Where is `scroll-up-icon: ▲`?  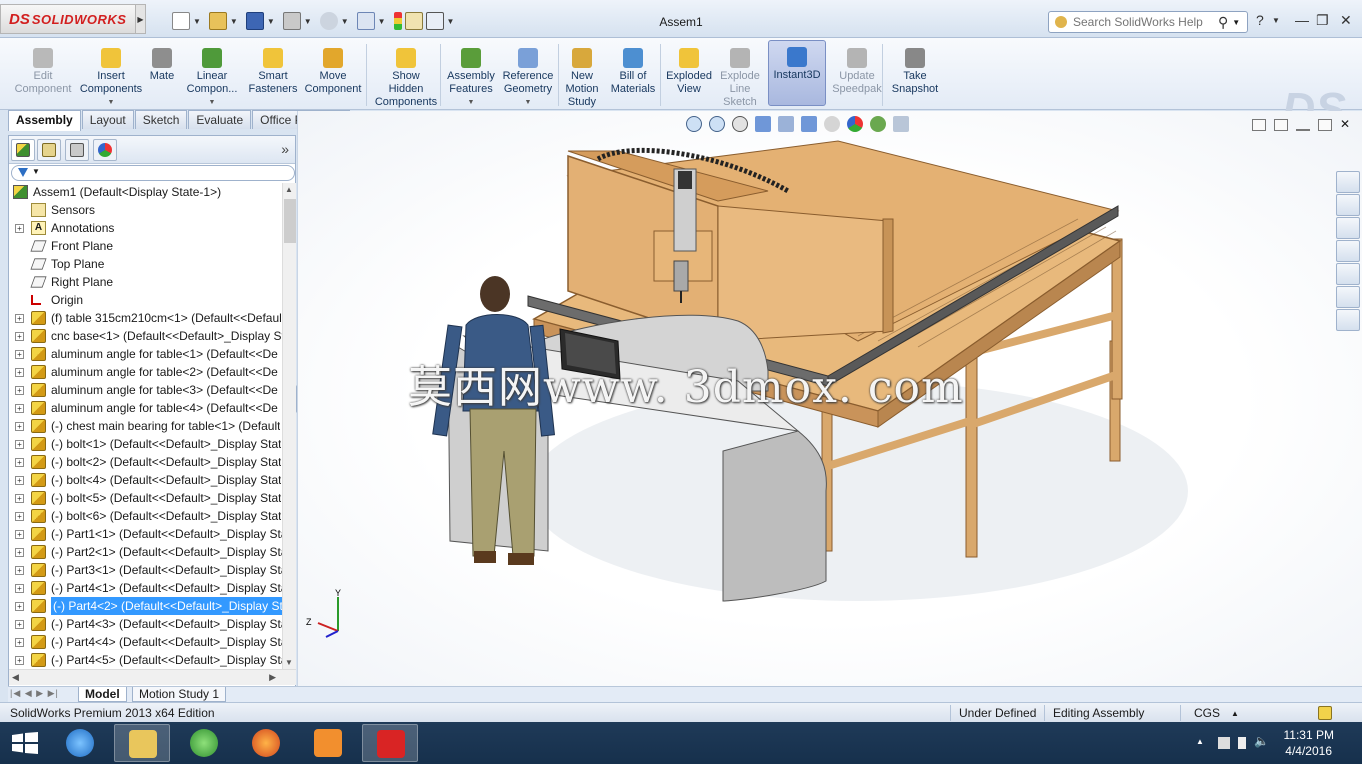 scroll-up-icon: ▲ is located at coordinates (289, 189).